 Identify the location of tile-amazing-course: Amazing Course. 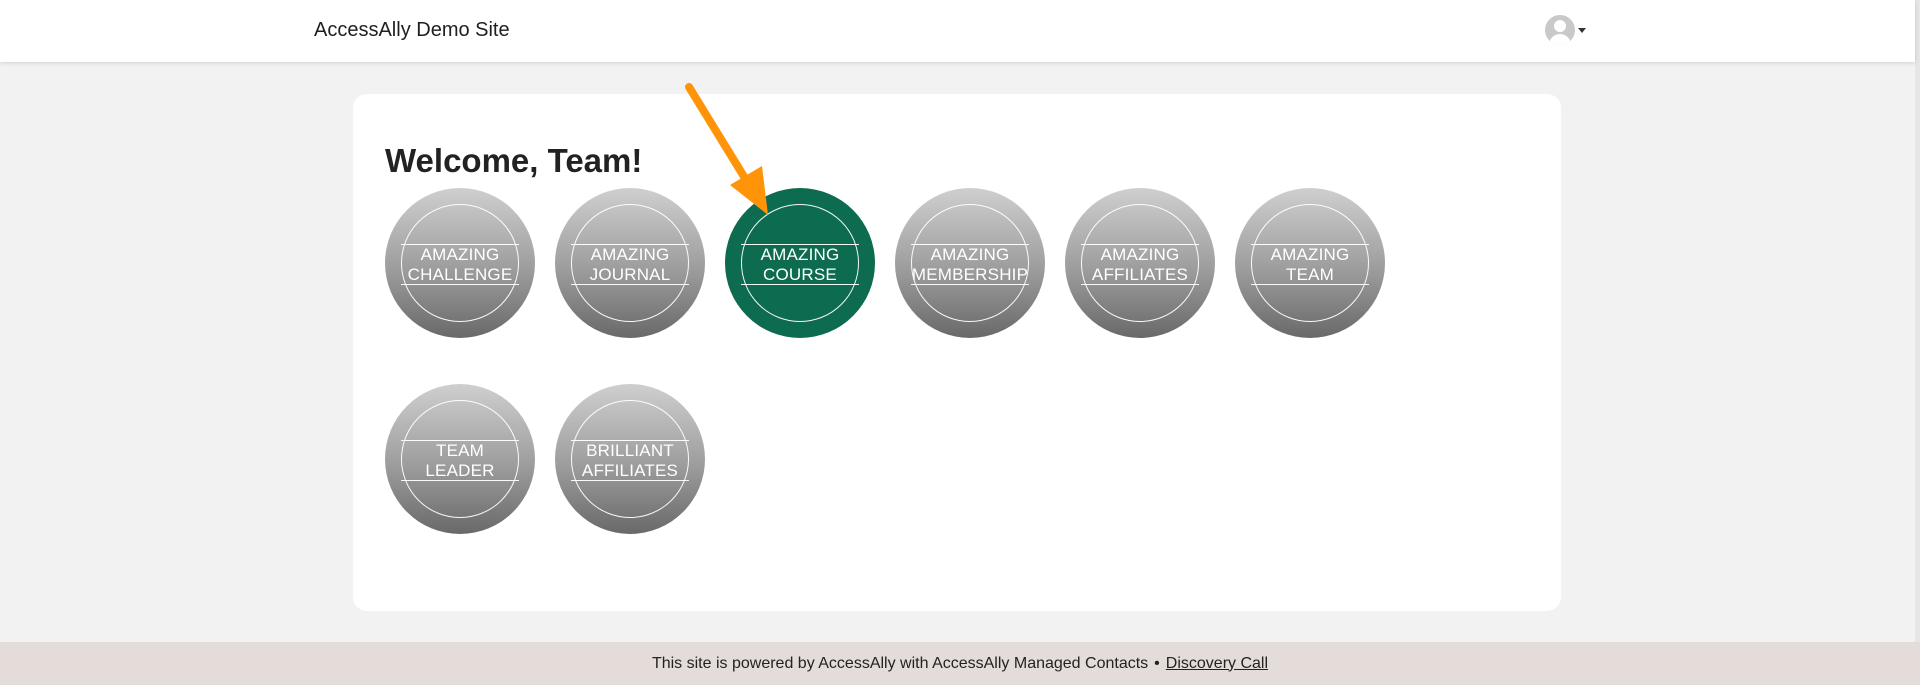
(800, 263).